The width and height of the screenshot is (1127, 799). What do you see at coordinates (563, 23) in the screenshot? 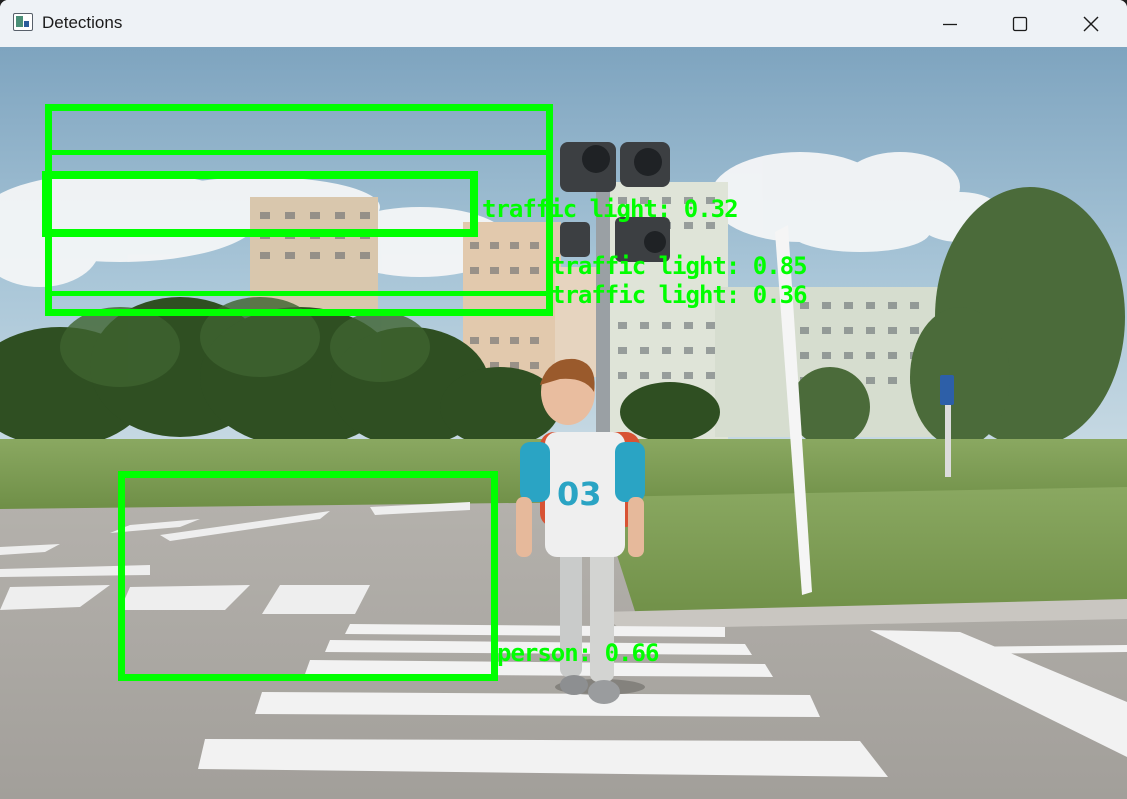
I see `title-bar: Detections` at bounding box center [563, 23].